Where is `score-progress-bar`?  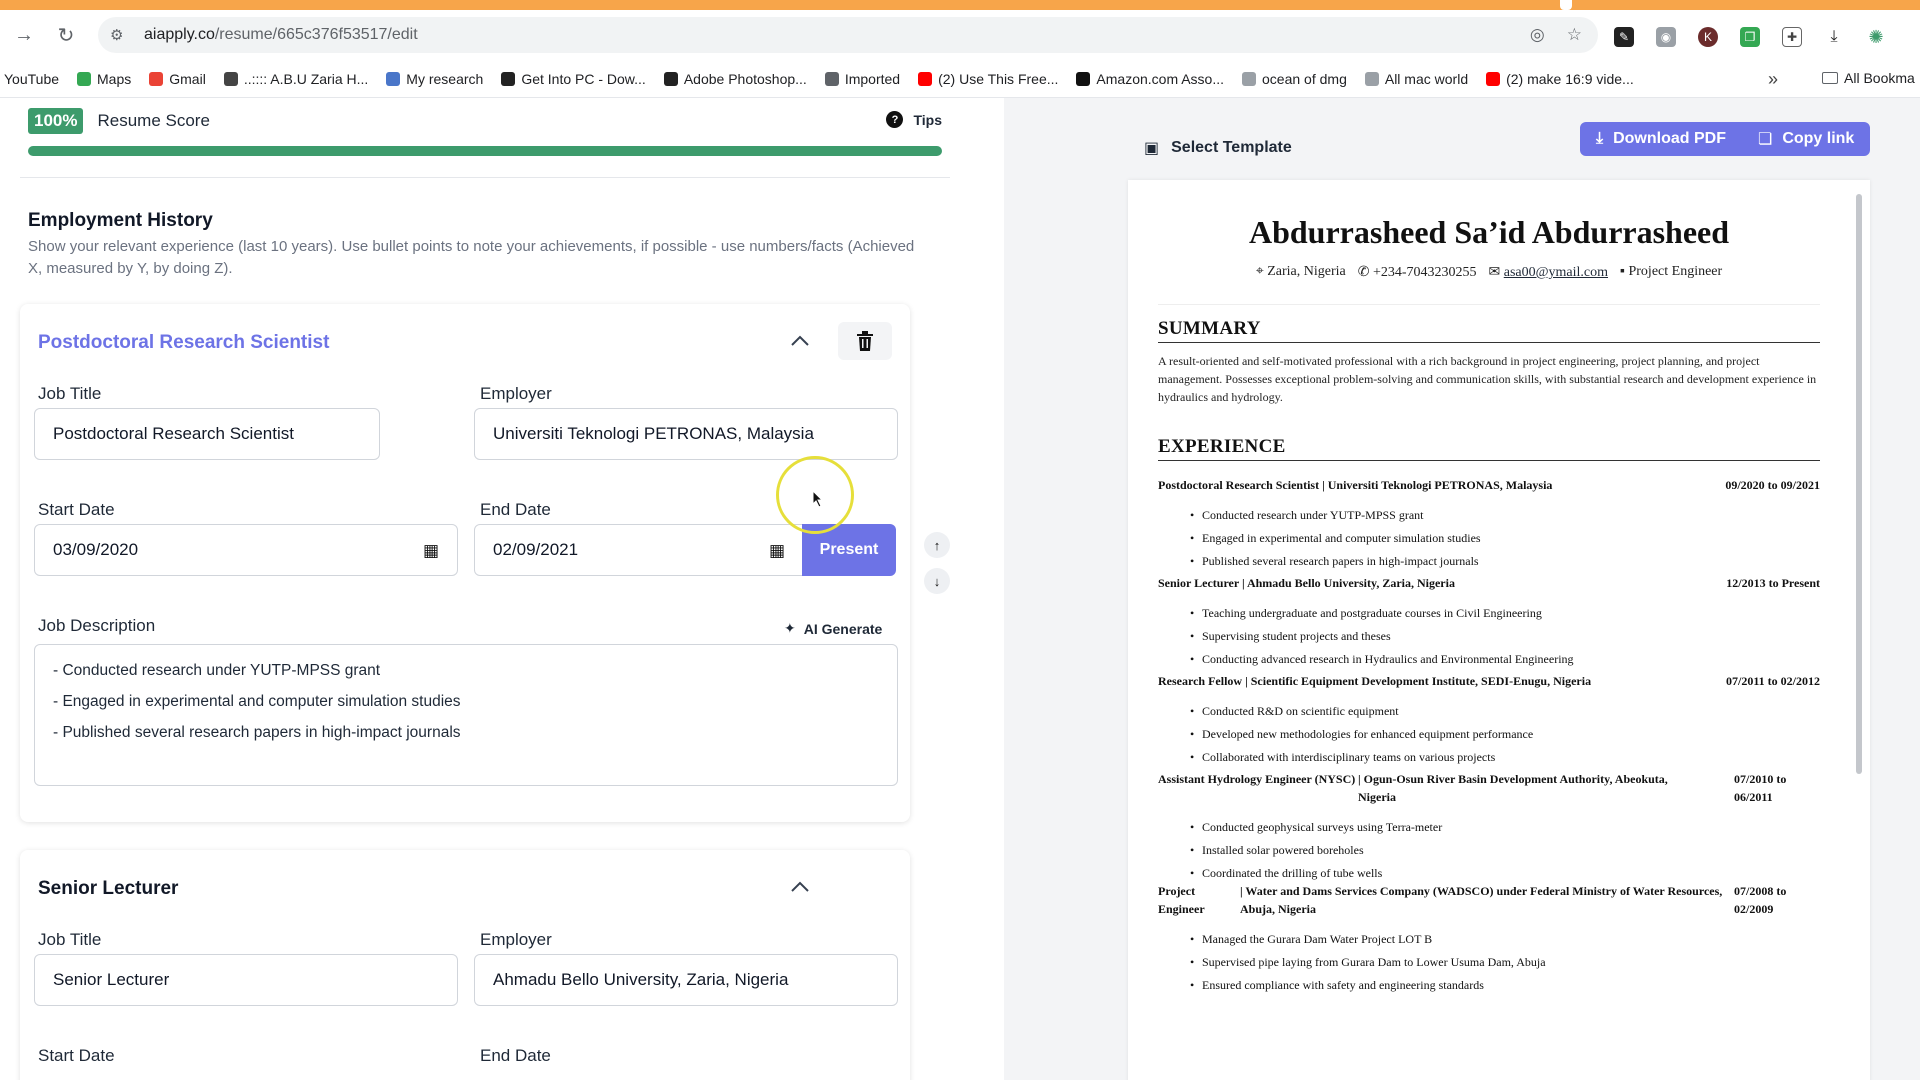
score-progress-bar is located at coordinates (485, 151).